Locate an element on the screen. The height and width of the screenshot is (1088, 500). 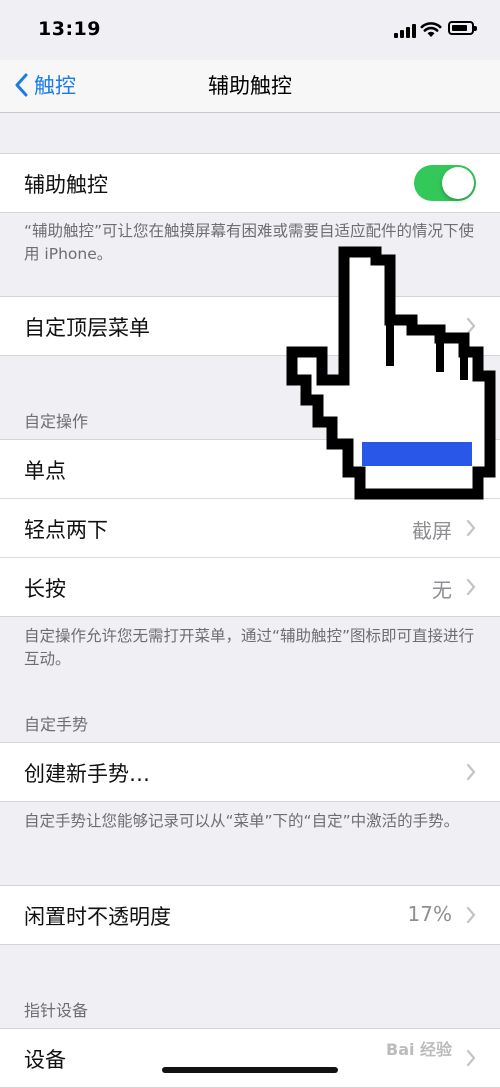
cellular-signal-icon is located at coordinates (405, 31).